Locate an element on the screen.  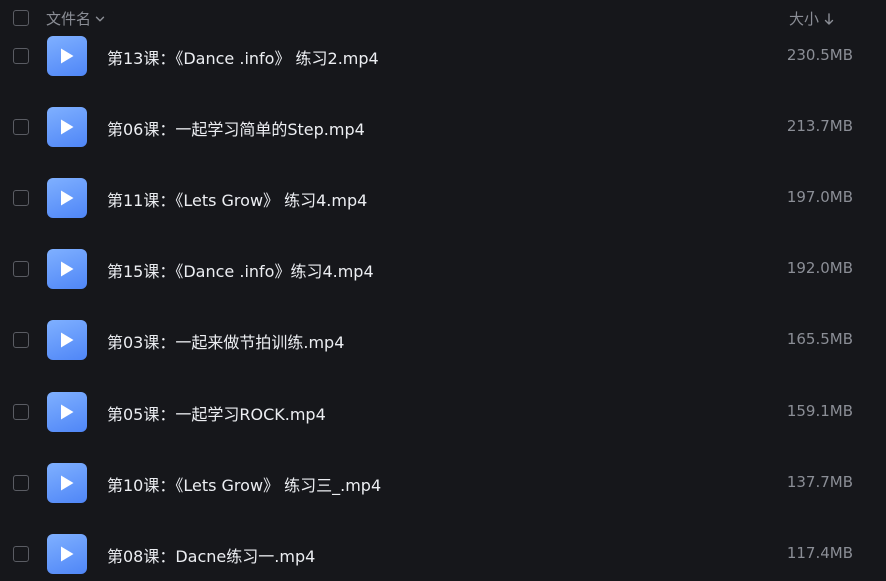
file-row: 第03课：一起来做节拍训练.mp4 165.5MB is located at coordinates (443, 342).